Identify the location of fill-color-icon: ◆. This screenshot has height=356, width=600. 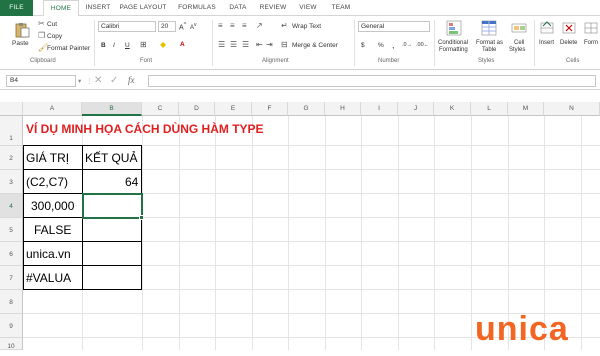
(163, 45).